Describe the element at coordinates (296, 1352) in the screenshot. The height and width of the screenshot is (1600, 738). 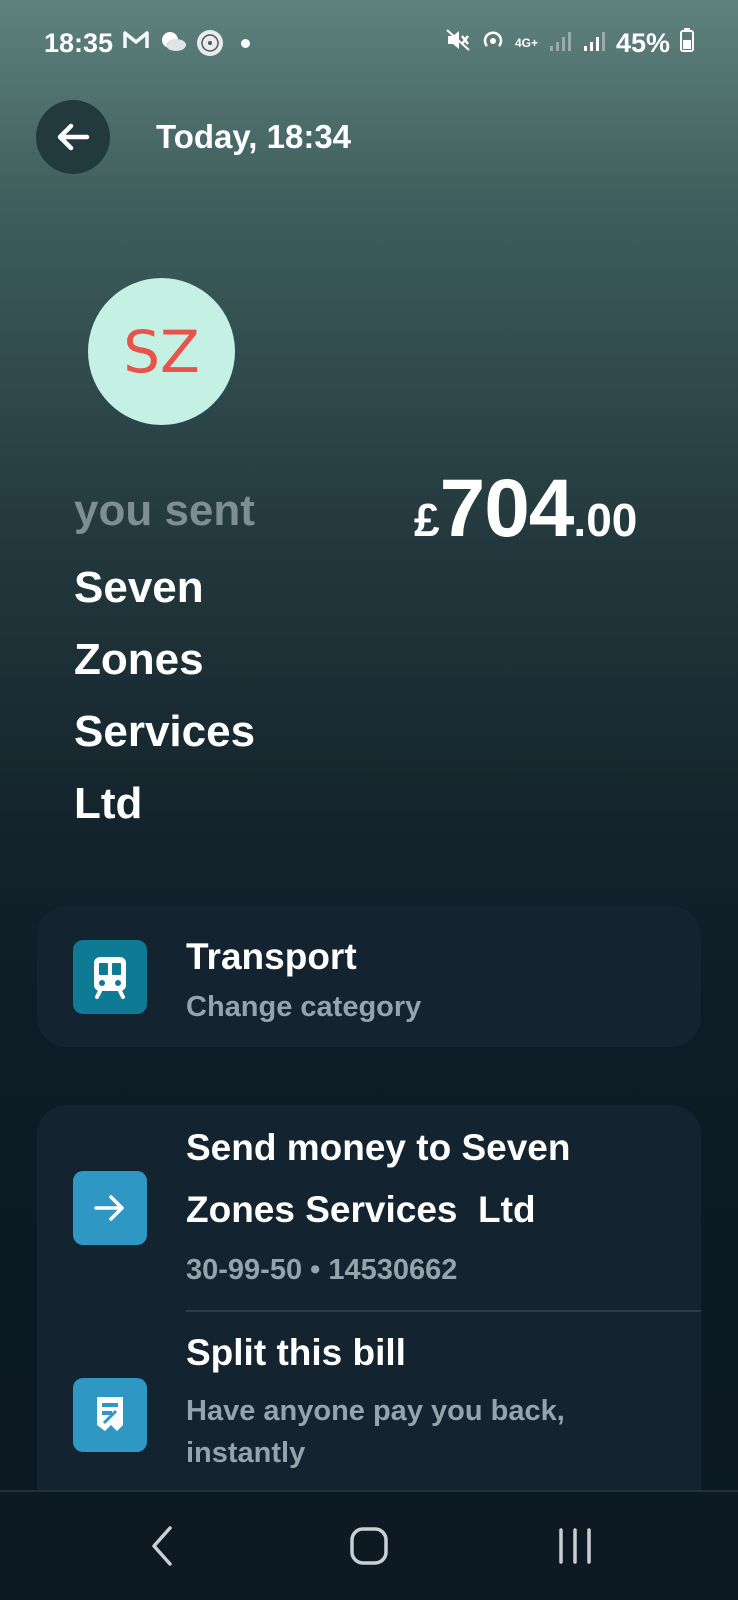
I see `split-bill-title: Split this bill` at that location.